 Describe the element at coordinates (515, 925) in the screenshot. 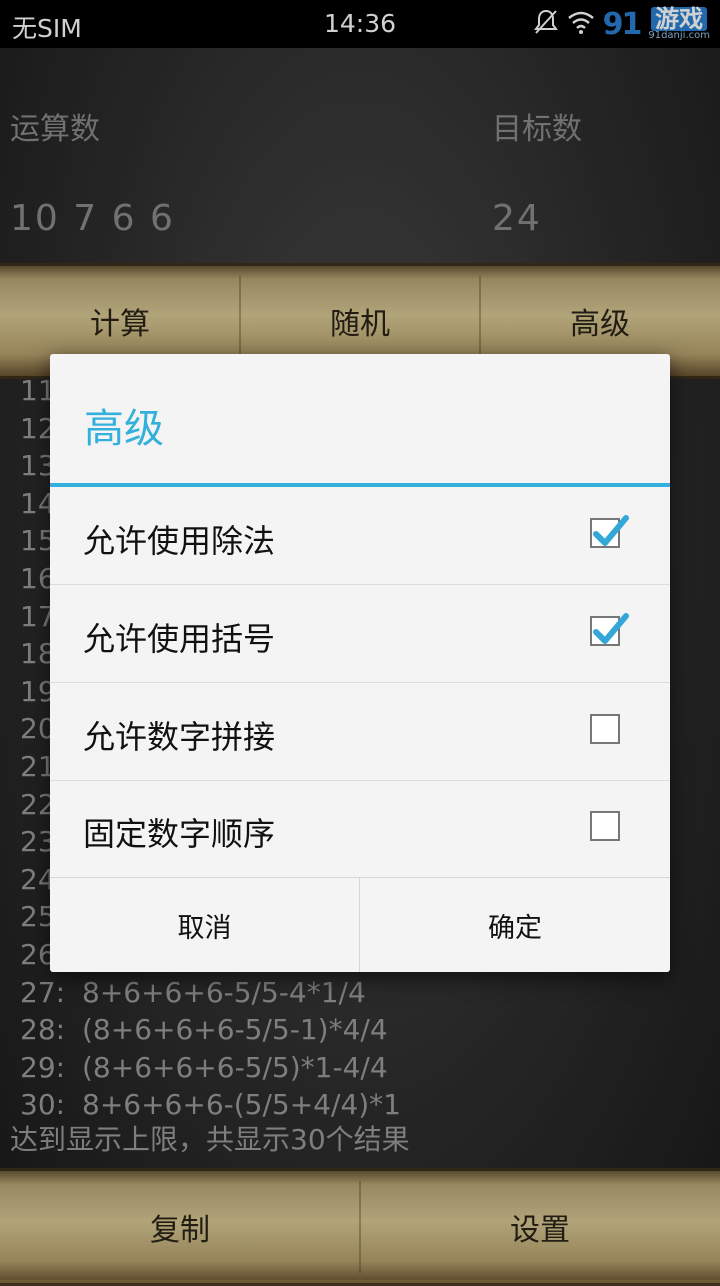

I see `ok-button: 确定` at that location.